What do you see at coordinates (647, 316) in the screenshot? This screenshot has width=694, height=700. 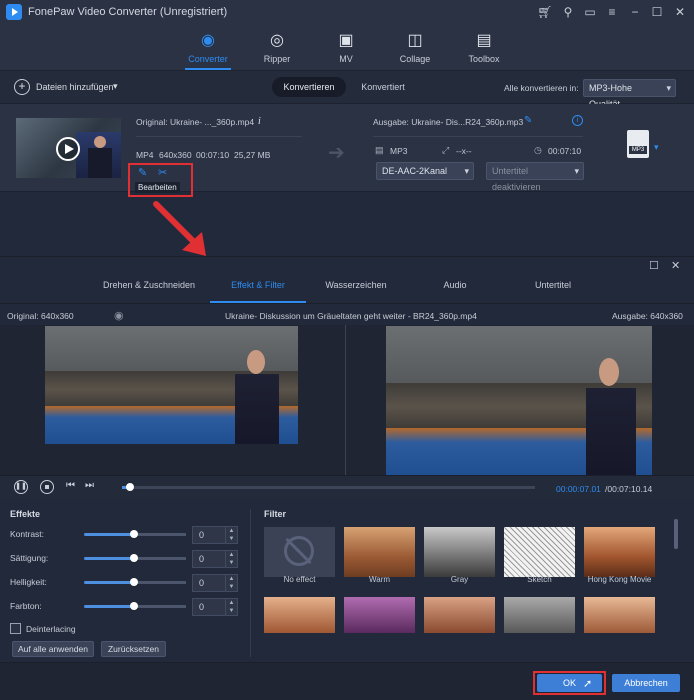 I see `output-resolution-label: Ausgabe: 640x360` at bounding box center [647, 316].